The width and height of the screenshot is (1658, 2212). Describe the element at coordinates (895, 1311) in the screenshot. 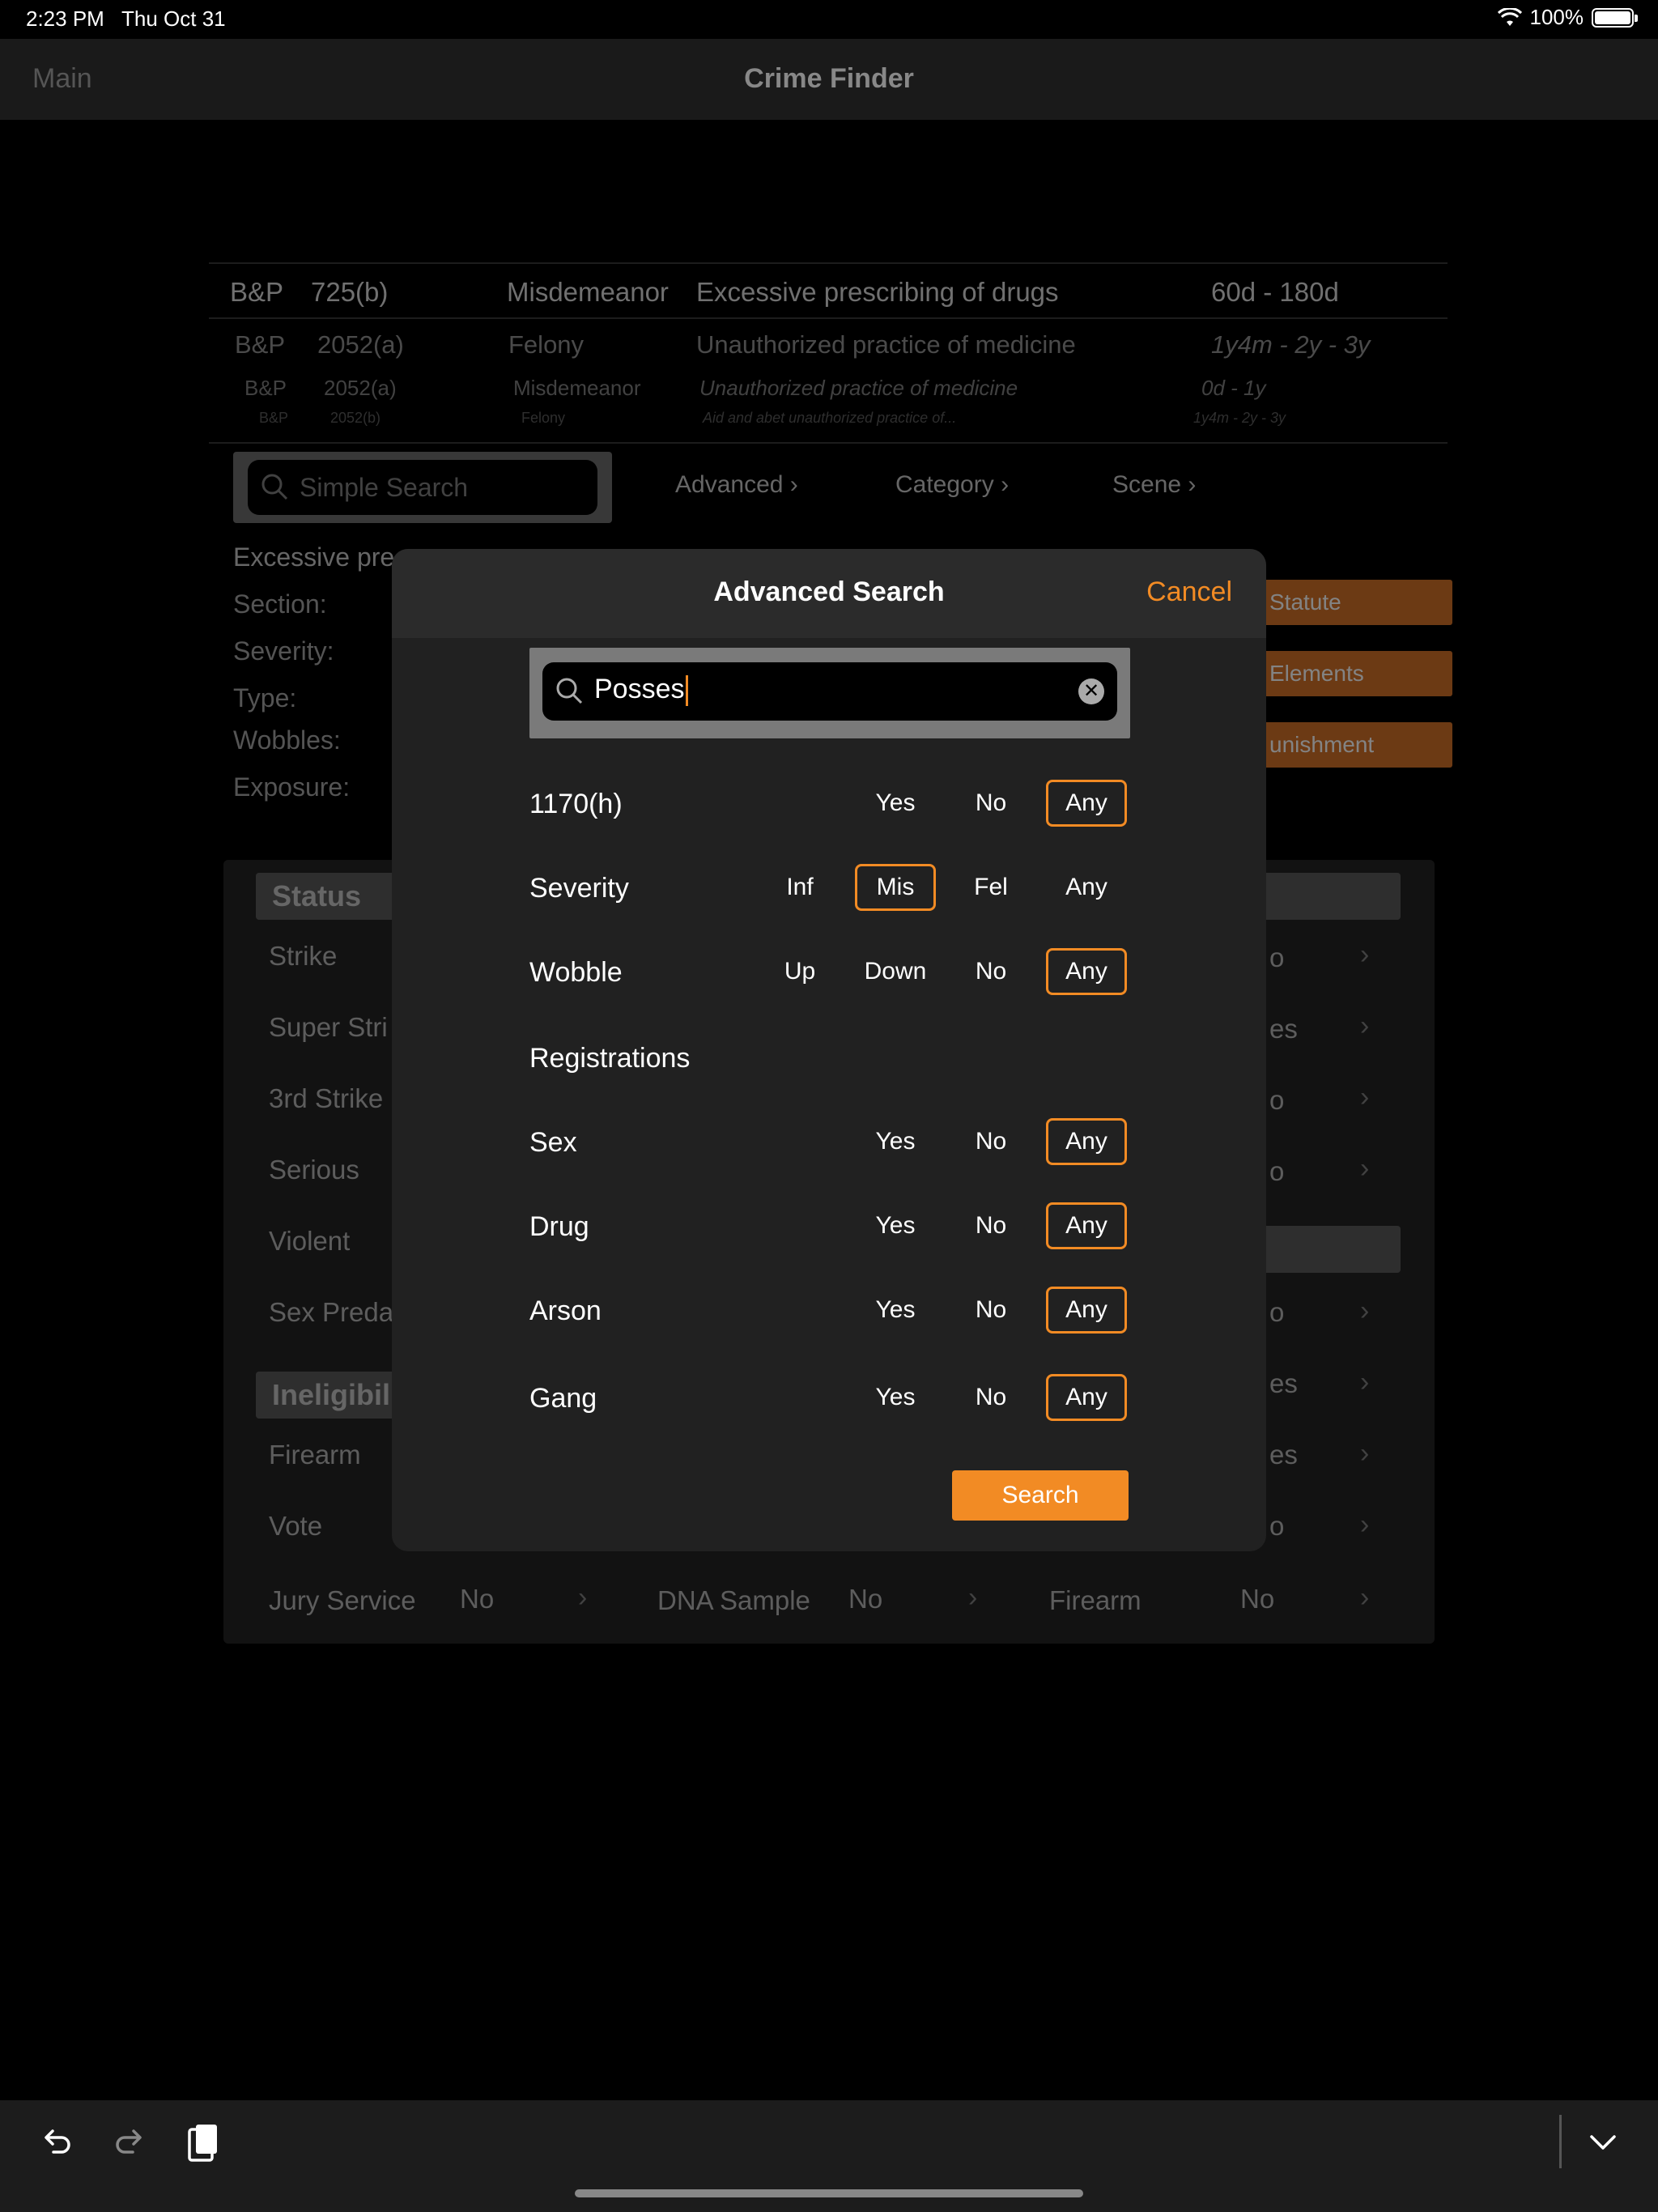

I see `option-arson-yes: Yes` at that location.